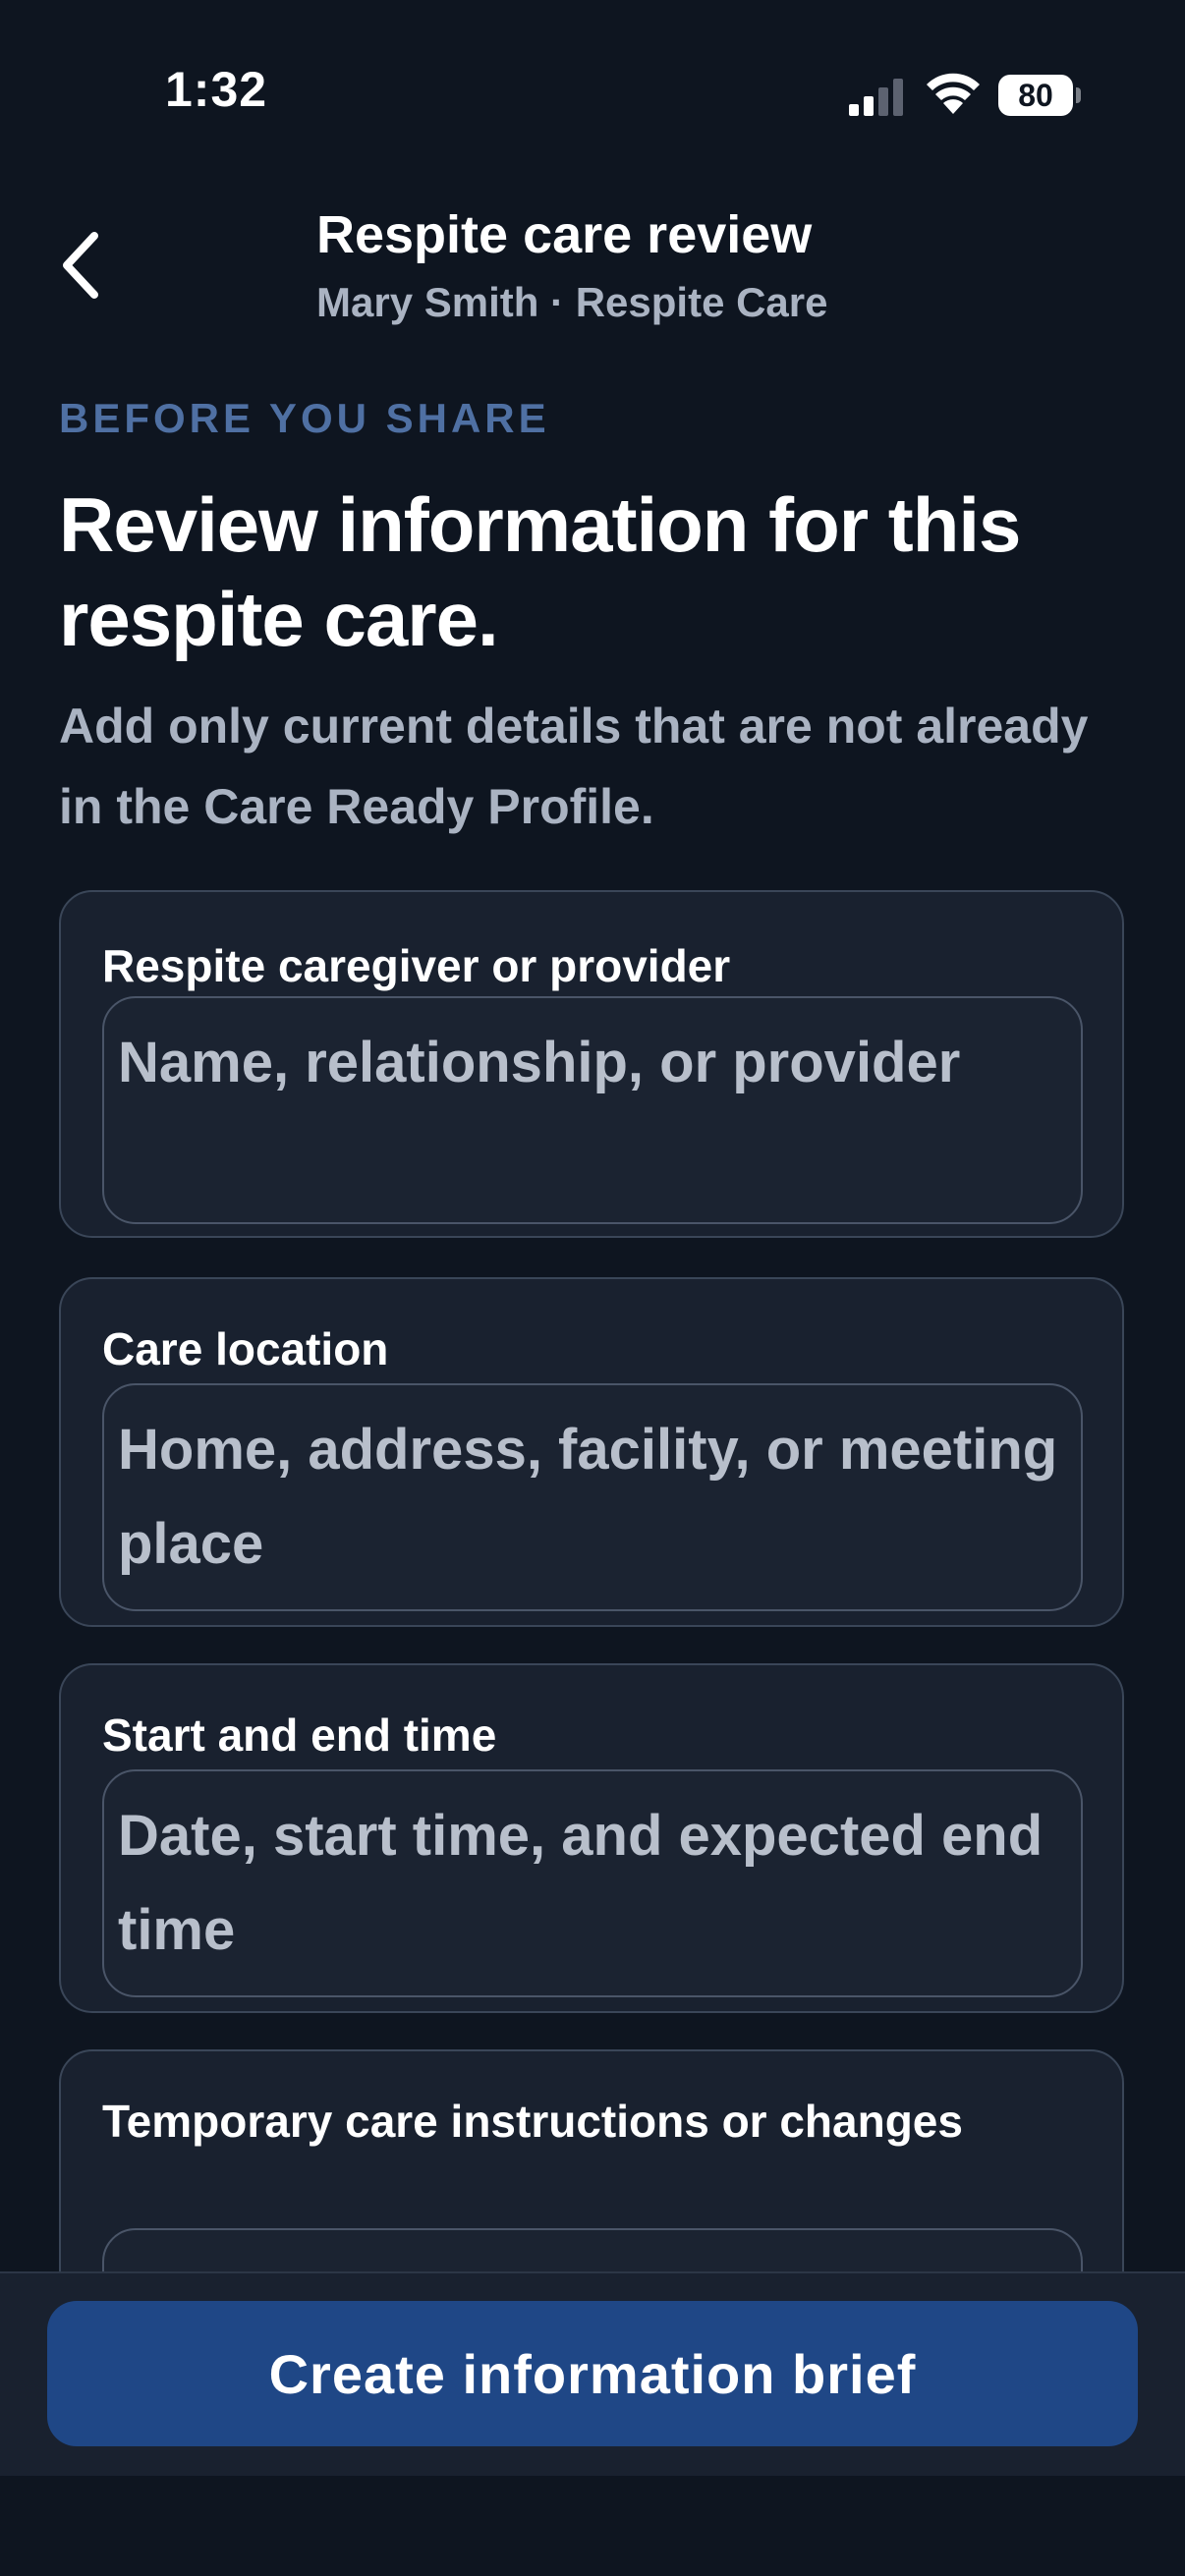 The height and width of the screenshot is (2576, 1185). Describe the element at coordinates (81, 265) in the screenshot. I see `chevron-left-icon` at that location.